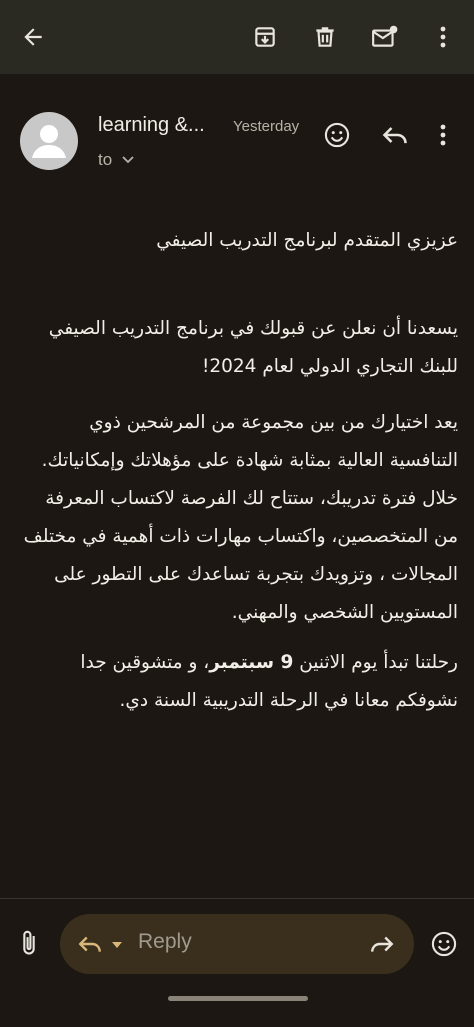 This screenshot has width=474, height=1027. I want to click on reply-bar: Reply, so click(237, 944).